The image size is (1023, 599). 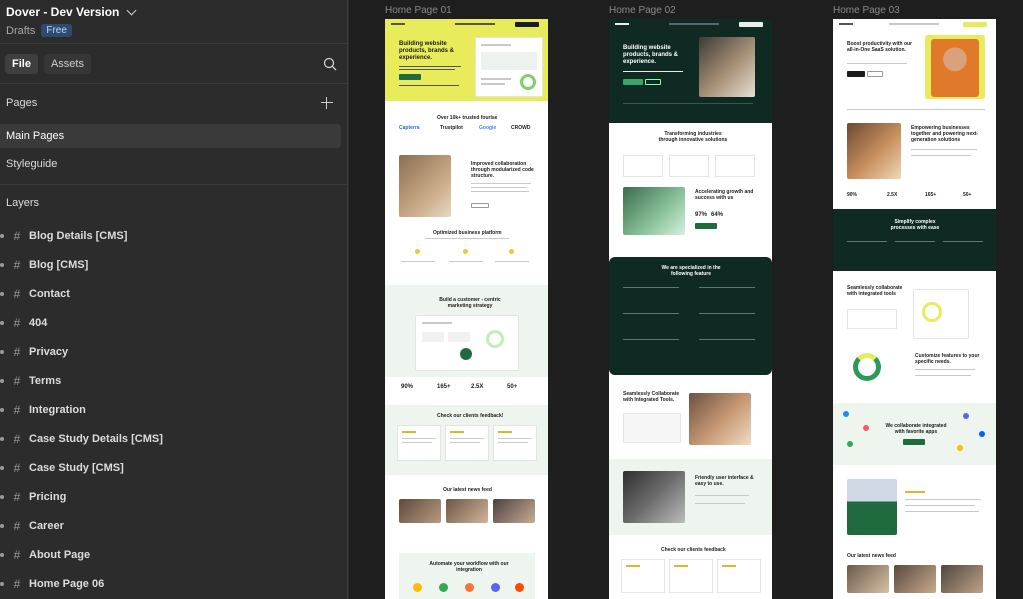 What do you see at coordinates (330, 64) in the screenshot?
I see `search-icon` at bounding box center [330, 64].